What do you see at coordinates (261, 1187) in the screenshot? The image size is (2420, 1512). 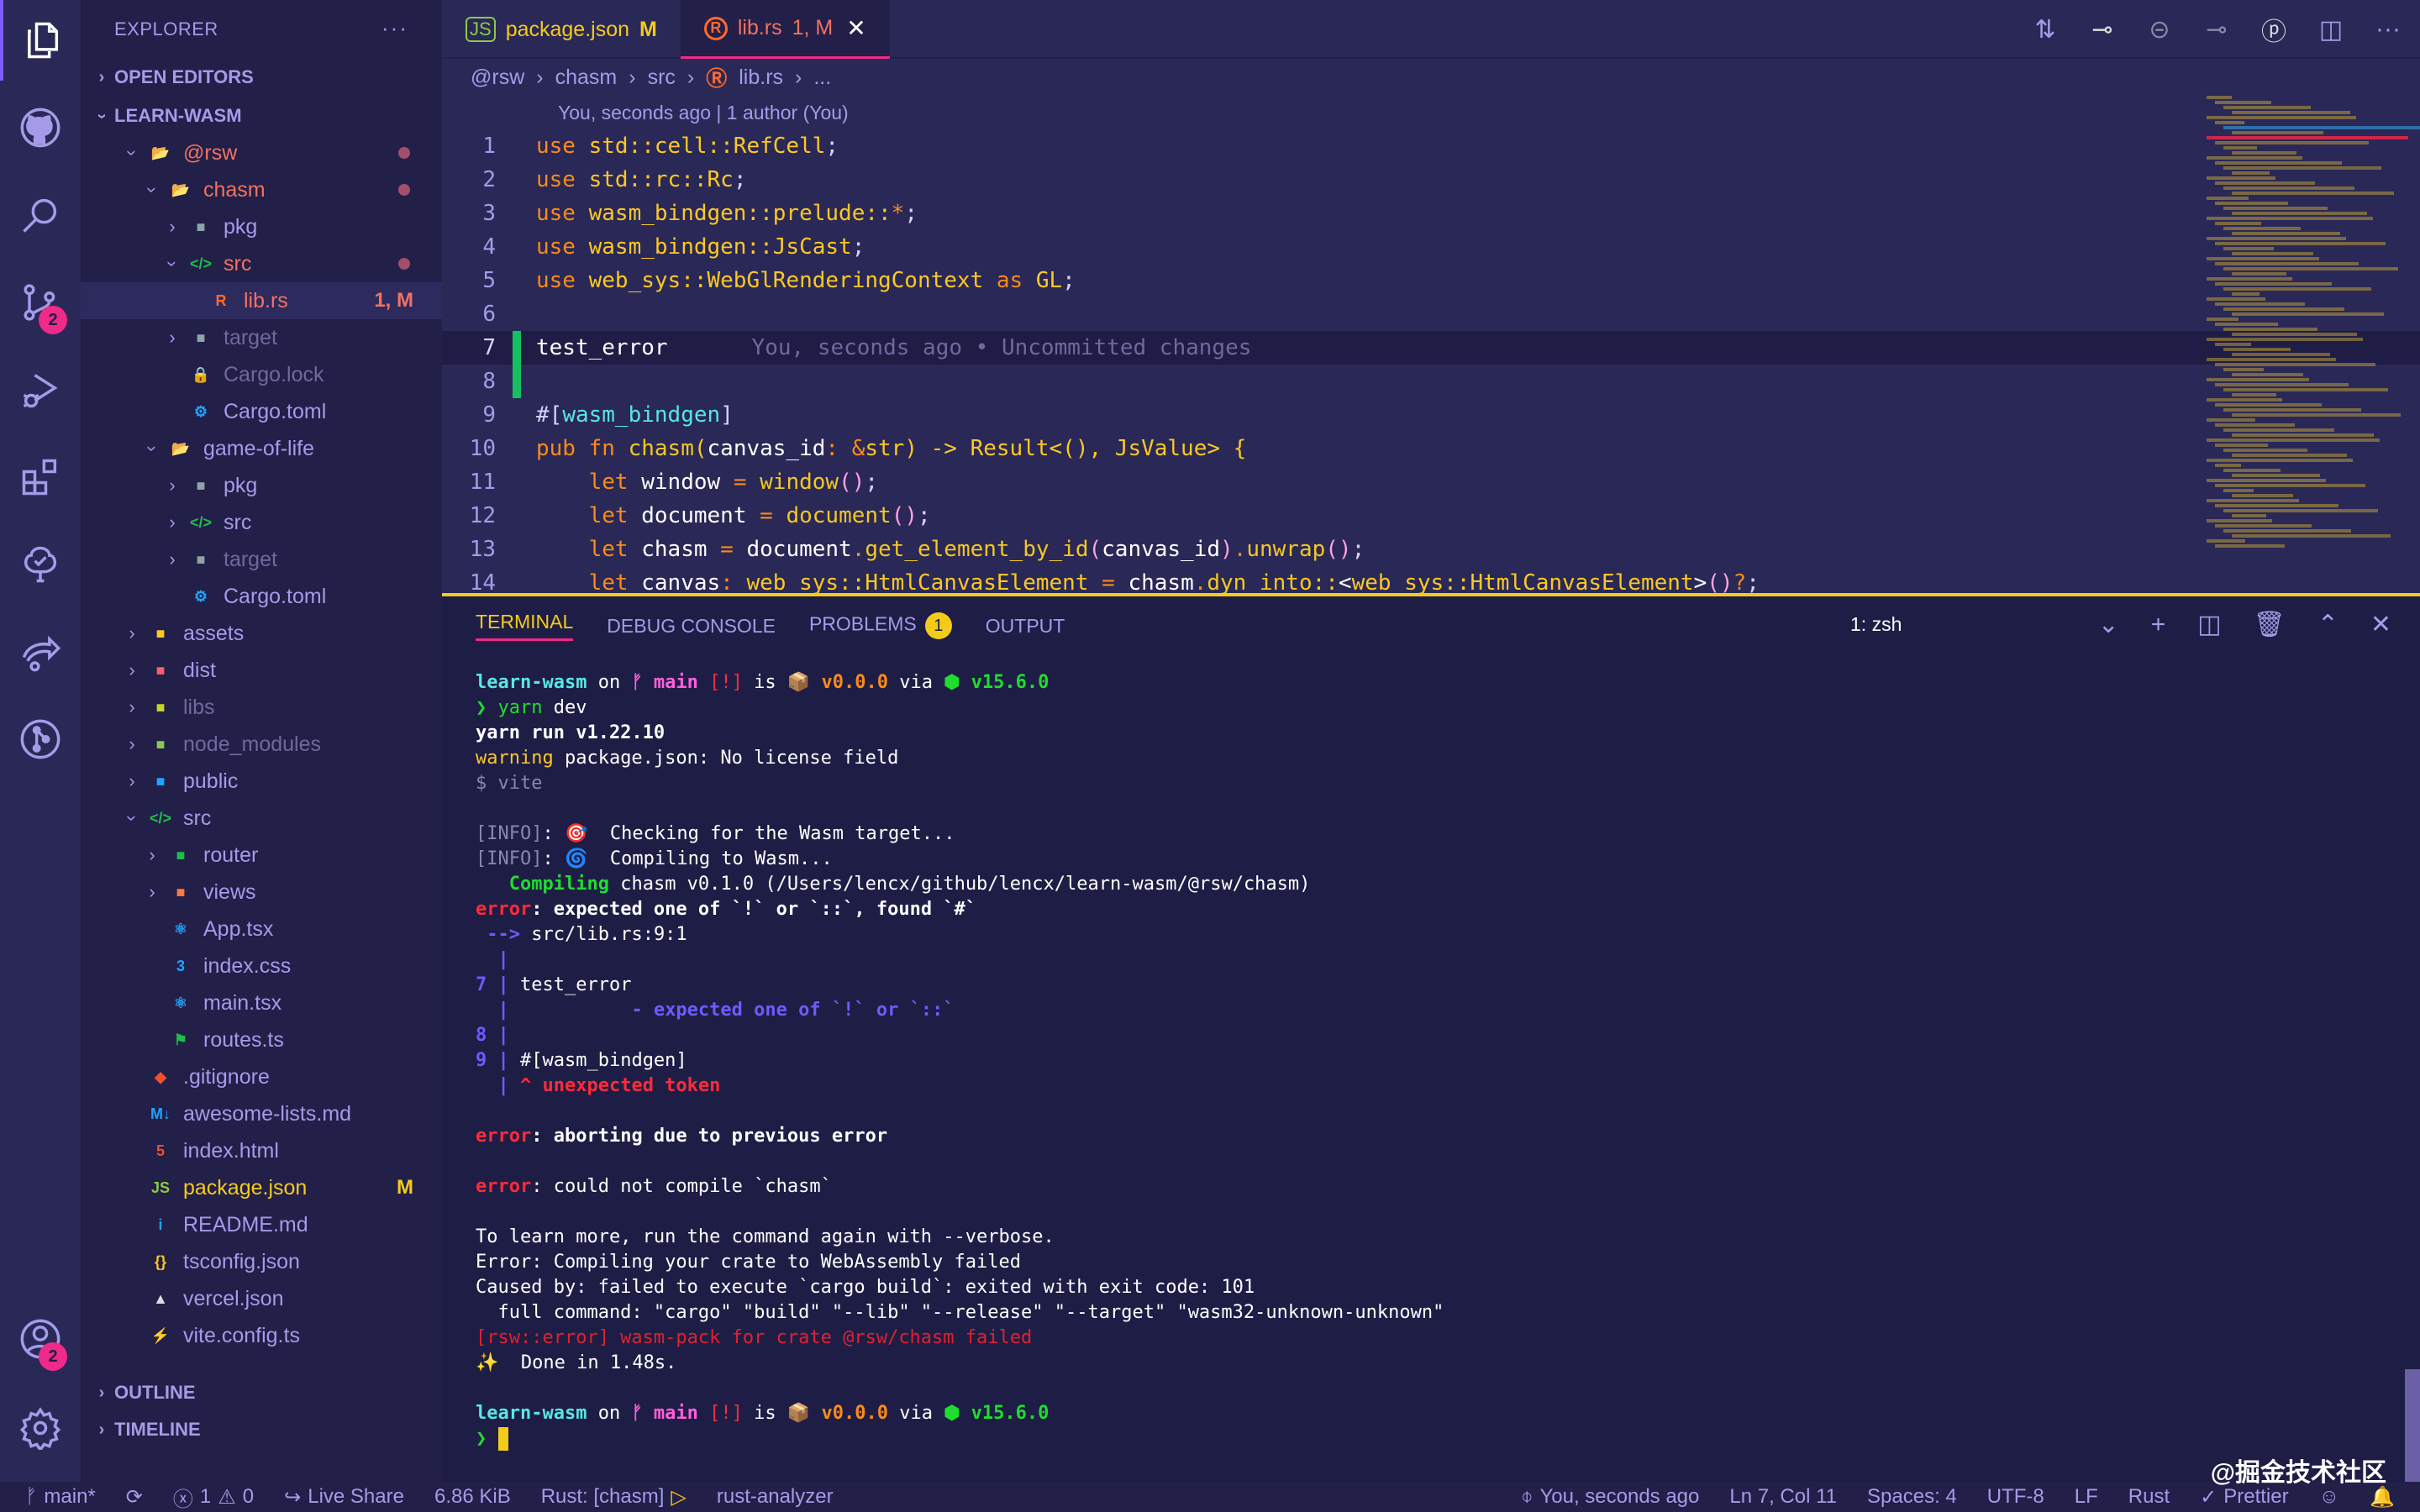 I see `tree-item: JS package.json M` at bounding box center [261, 1187].